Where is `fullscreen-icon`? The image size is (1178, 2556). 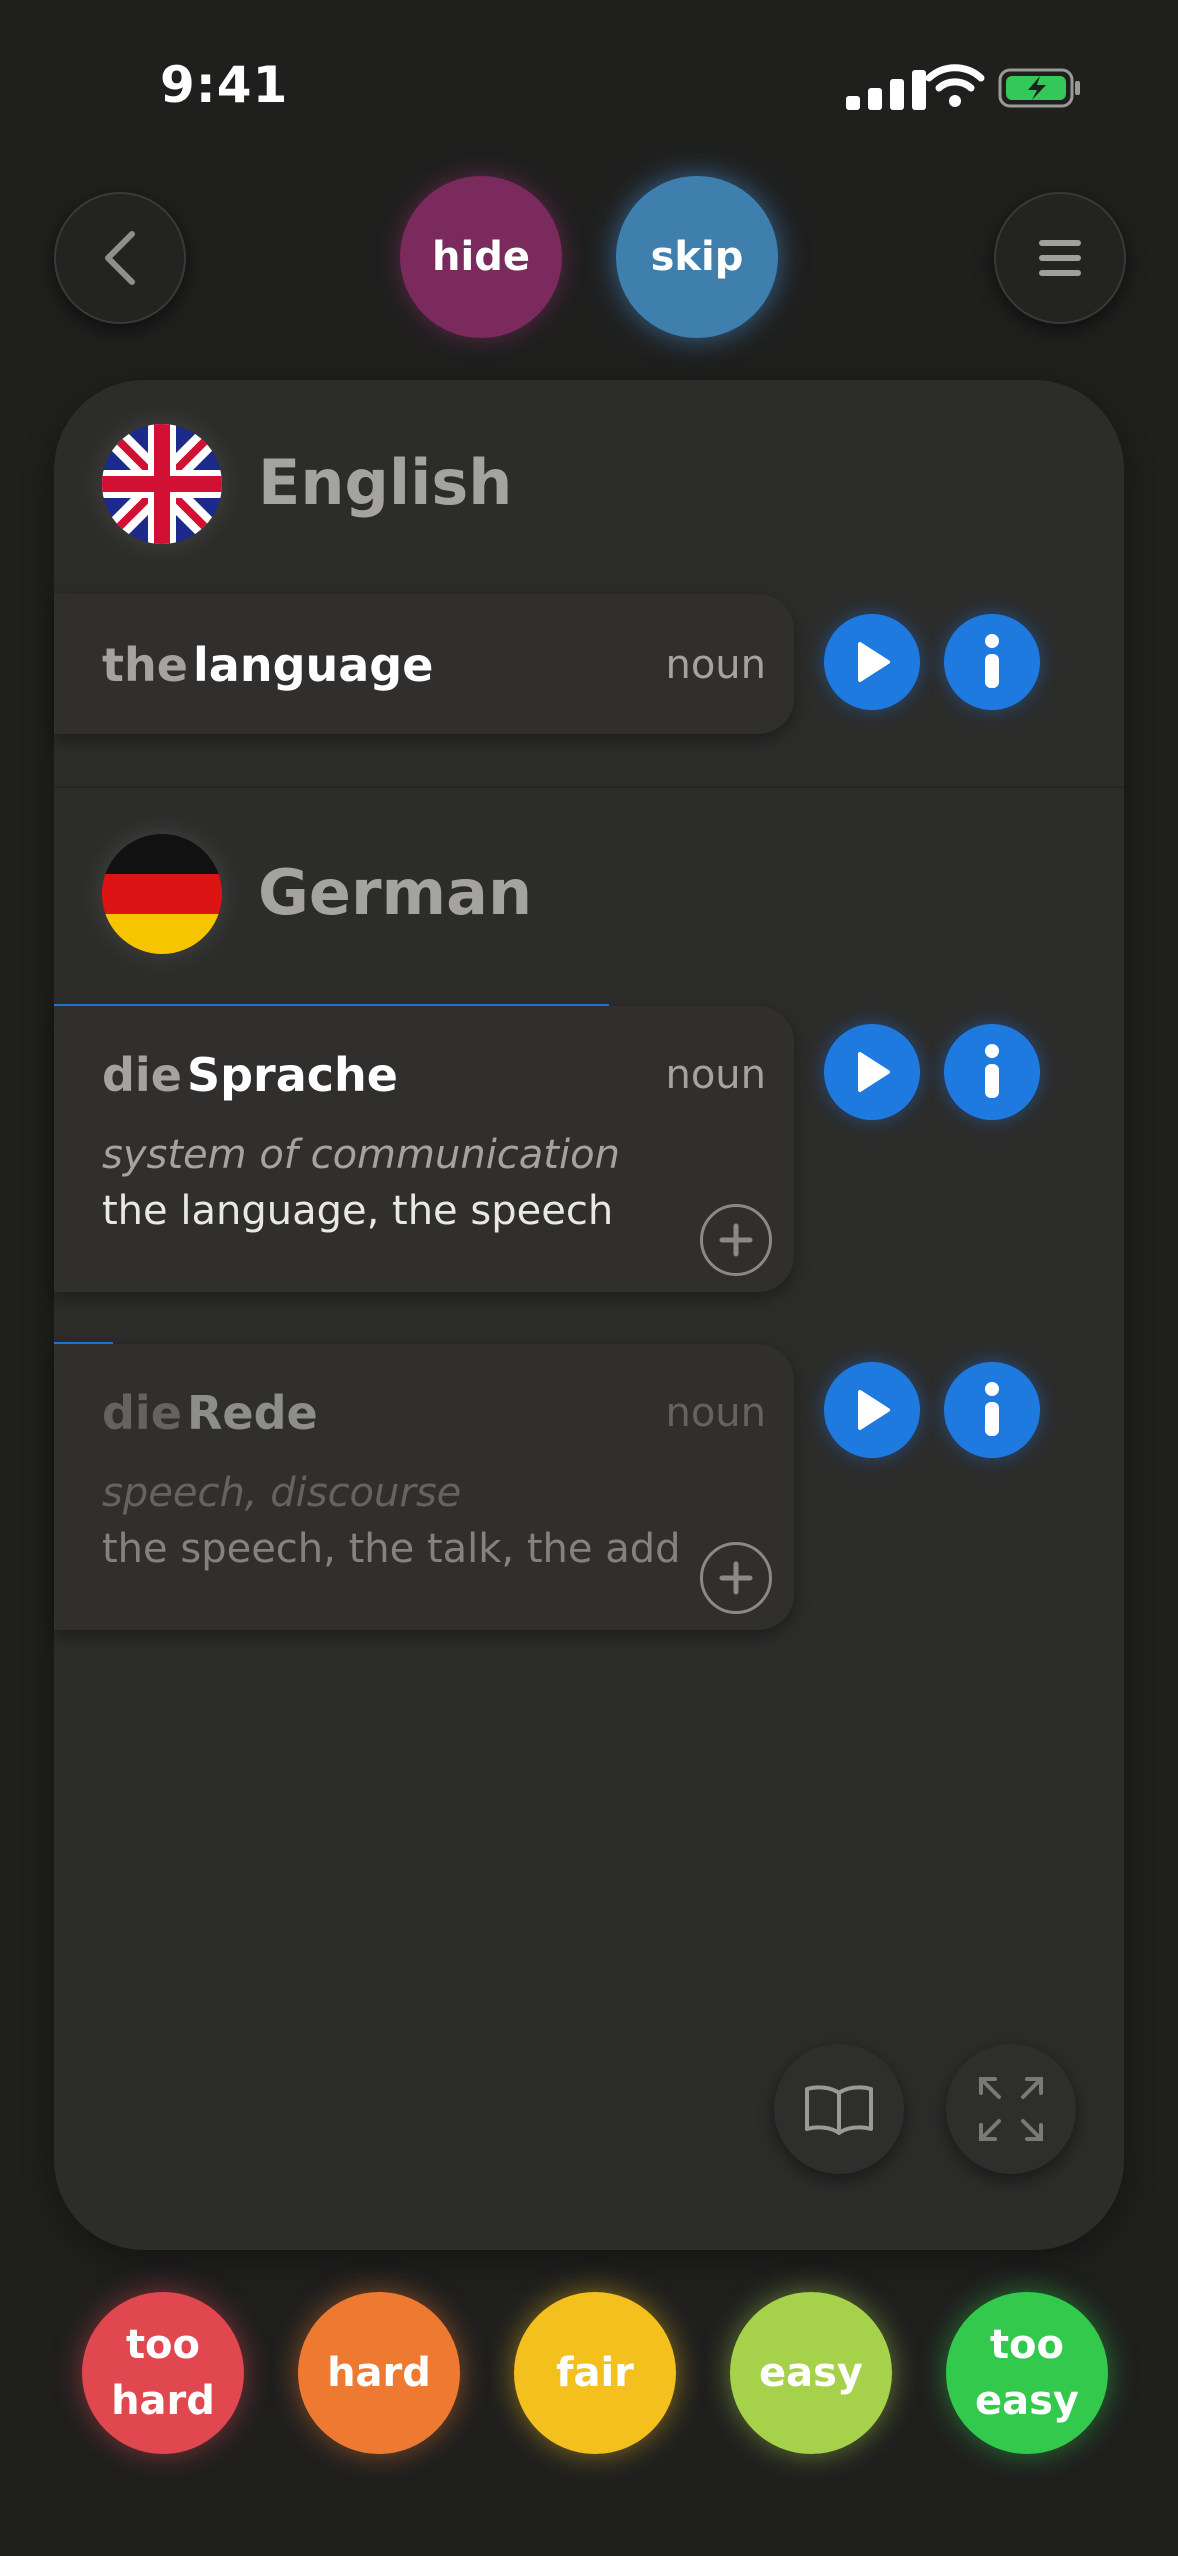
fullscreen-icon is located at coordinates (1011, 2109).